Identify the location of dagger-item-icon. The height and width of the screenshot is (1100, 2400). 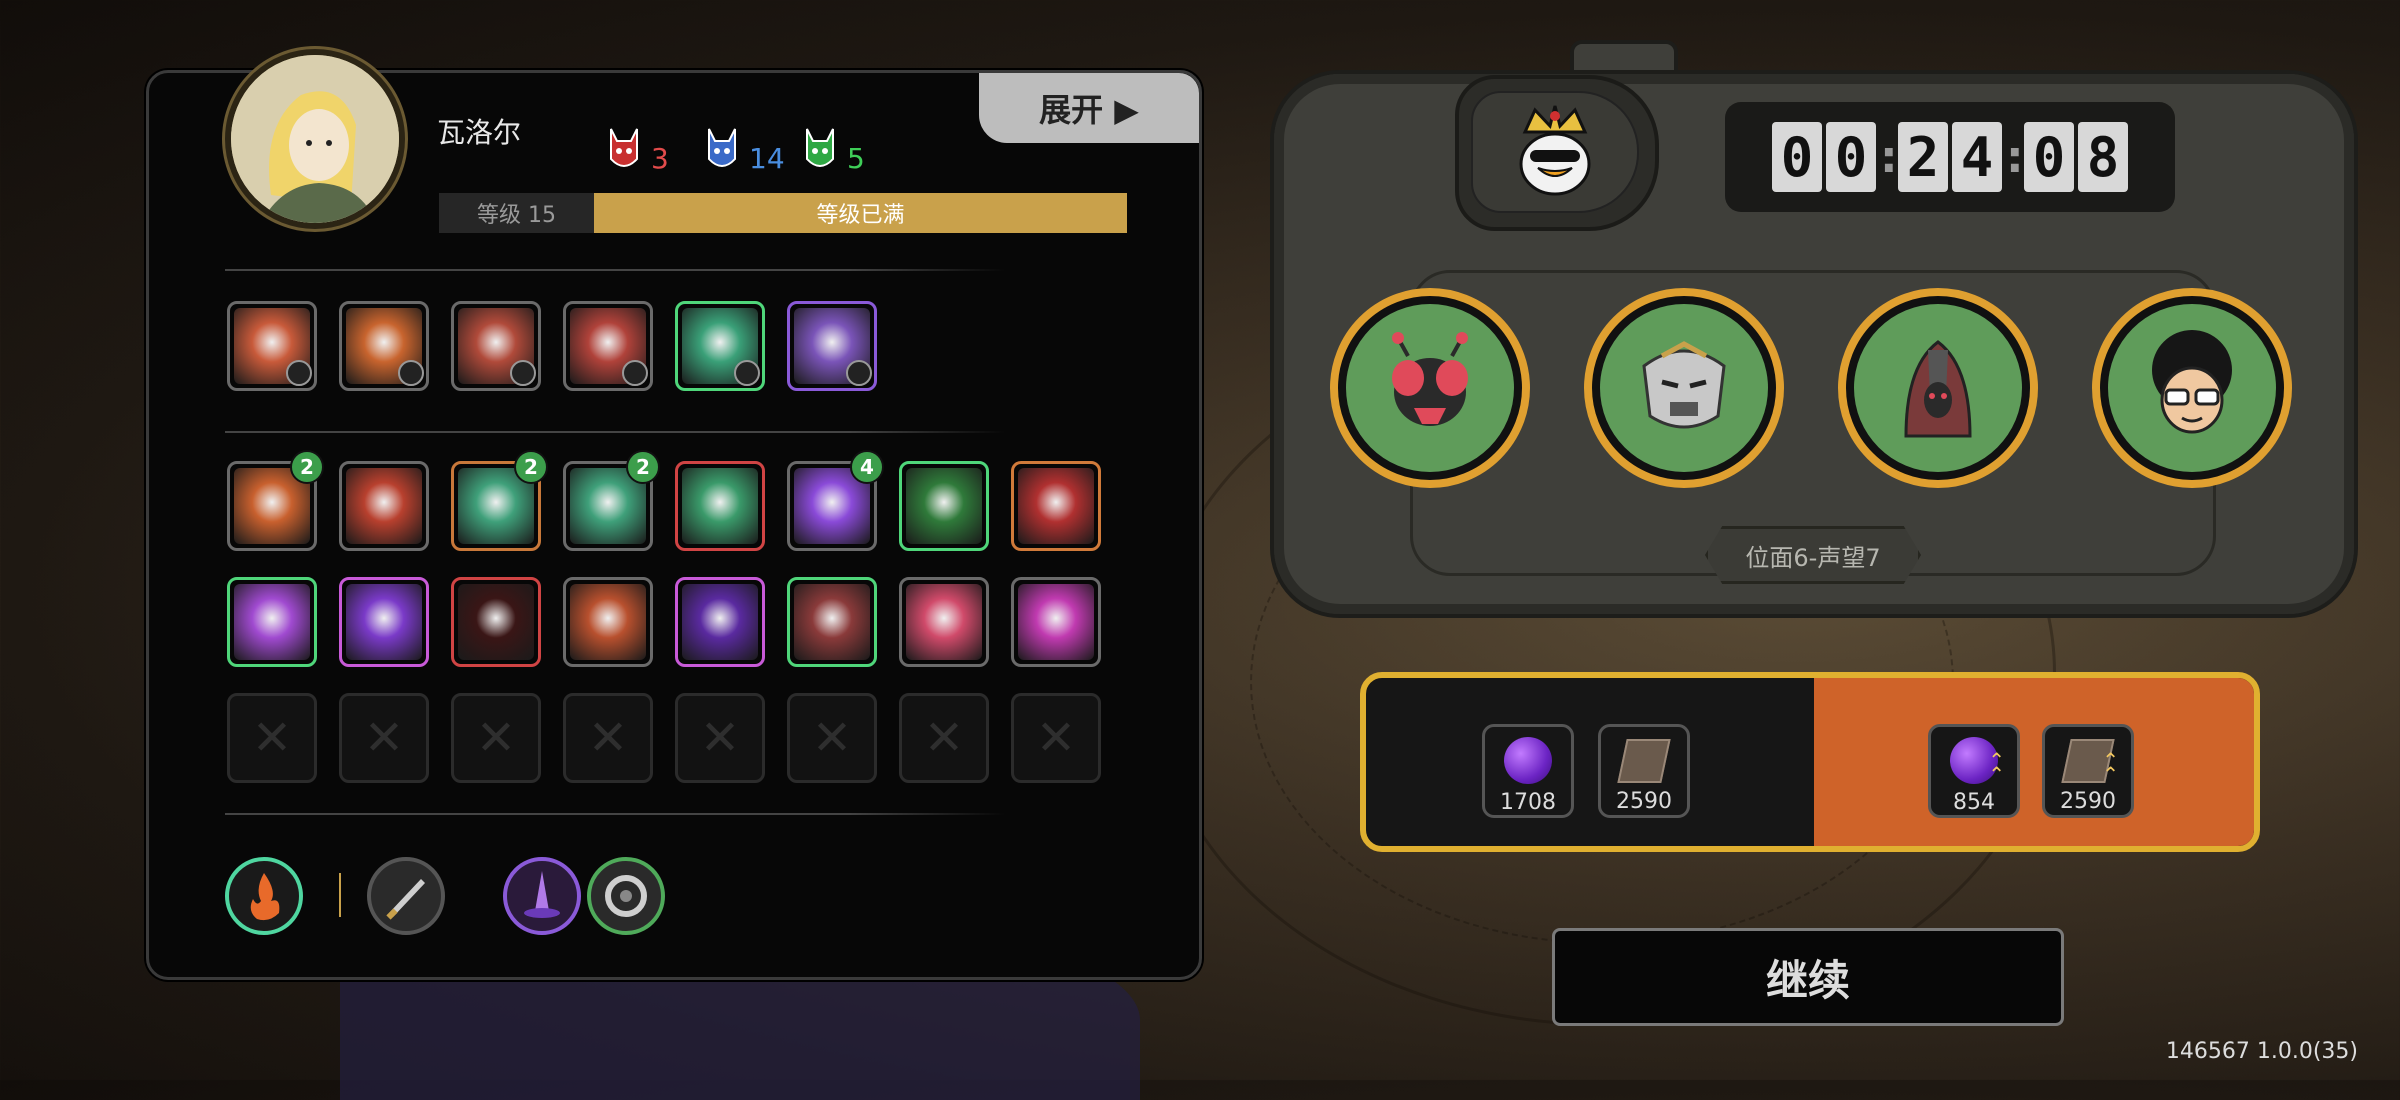
(406, 896).